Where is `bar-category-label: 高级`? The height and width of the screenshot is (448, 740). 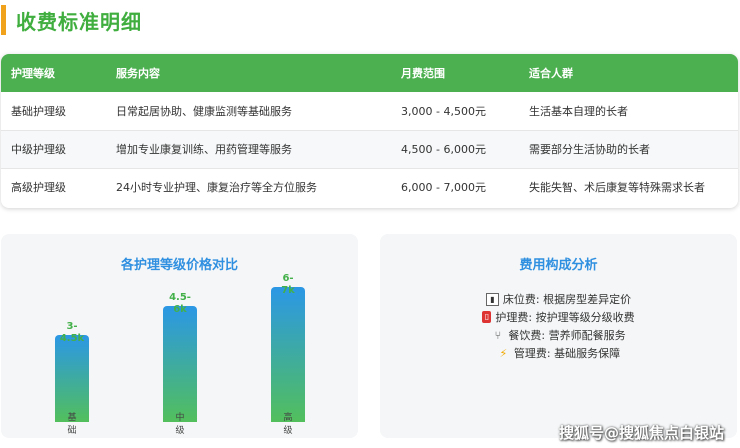 bar-category-label: 高级 is located at coordinates (288, 424).